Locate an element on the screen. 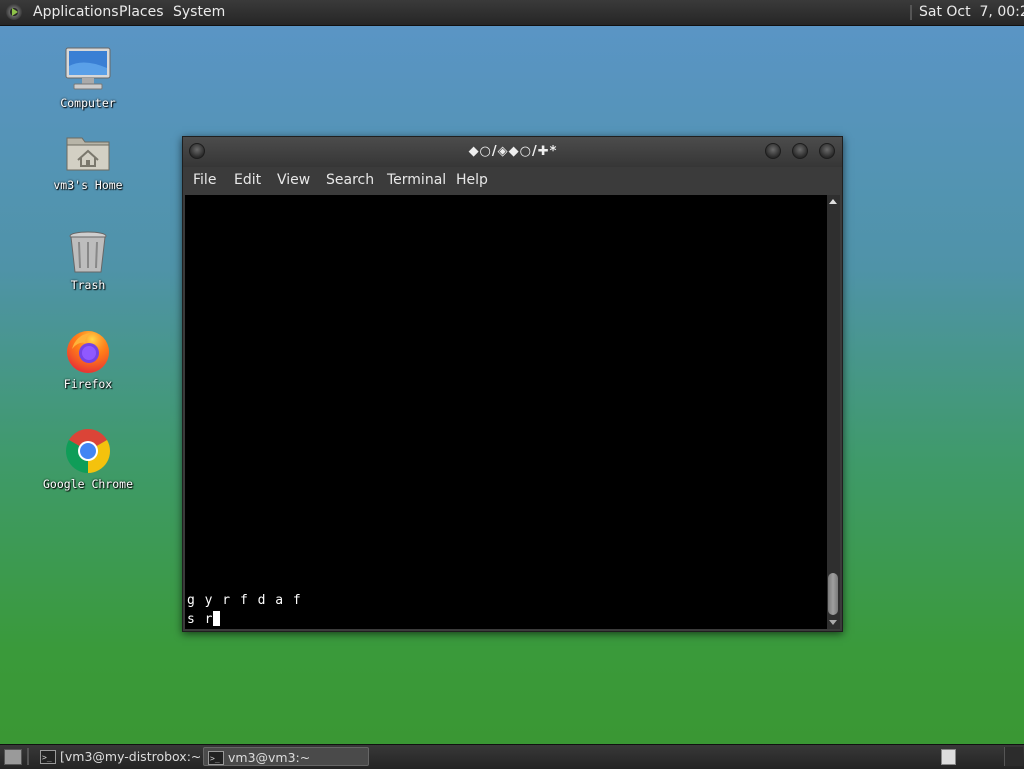 Image resolution: width=1024 pixels, height=769 pixels. chrome-icon is located at coordinates (88, 451).